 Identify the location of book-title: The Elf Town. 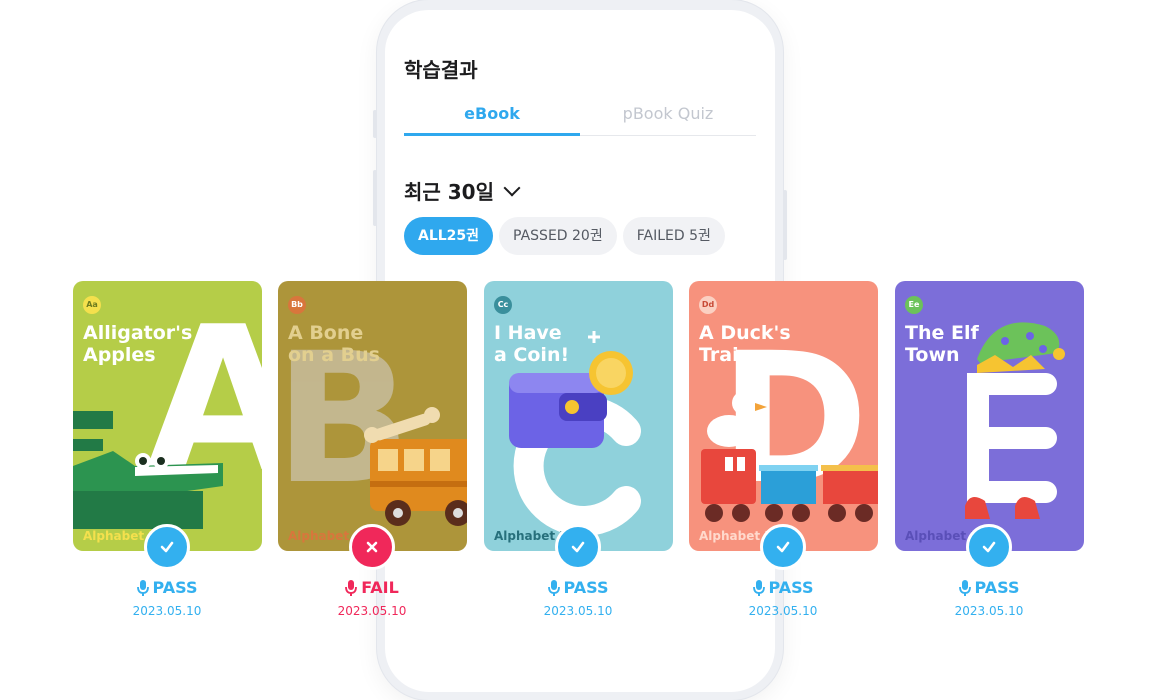
(942, 344).